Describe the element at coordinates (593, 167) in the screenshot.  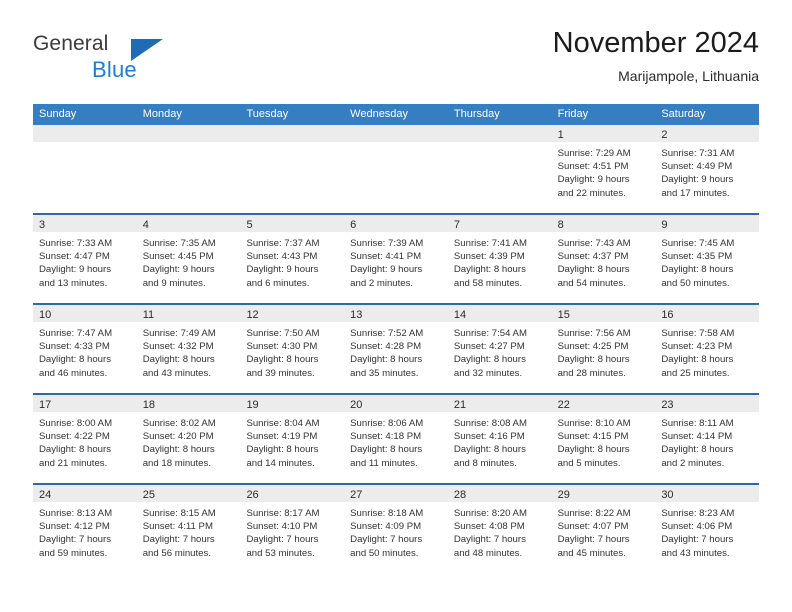
I see `sunset-time: Sunset: 4:51 PM` at that location.